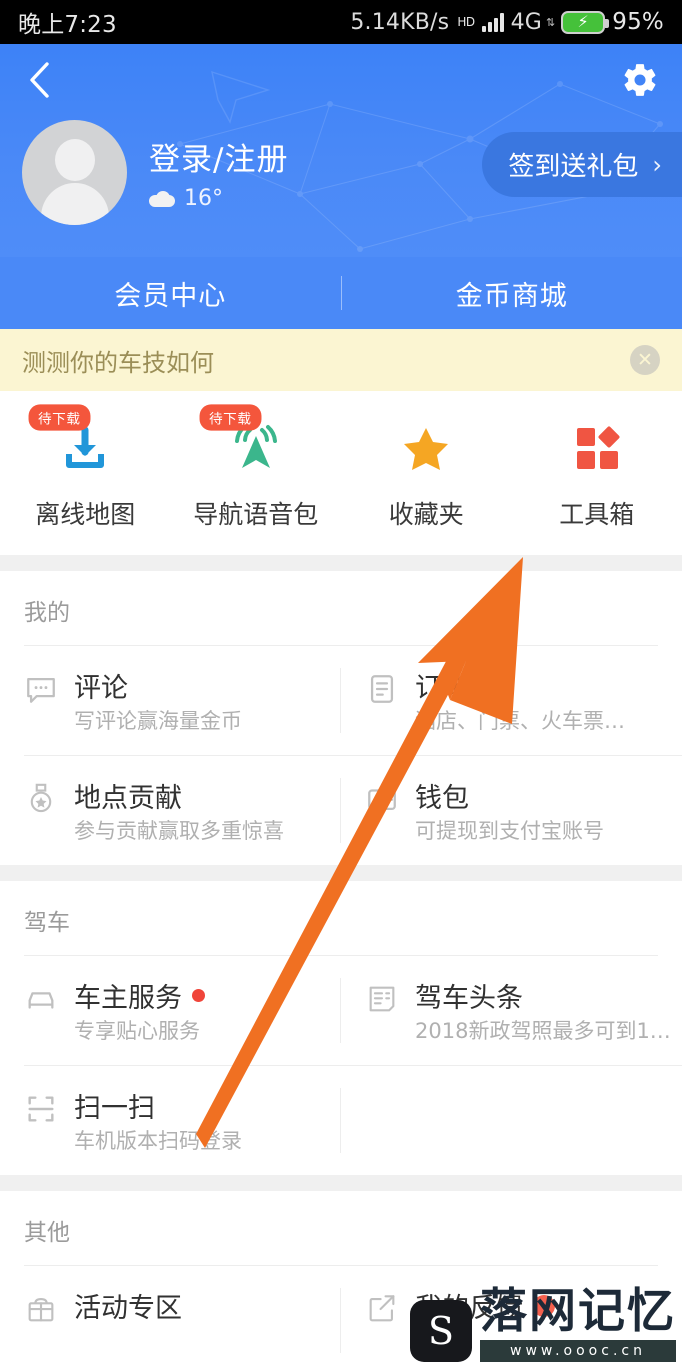  What do you see at coordinates (158, 721) in the screenshot?
I see `list-item-subtitle: 写评论赢海量金币` at bounding box center [158, 721].